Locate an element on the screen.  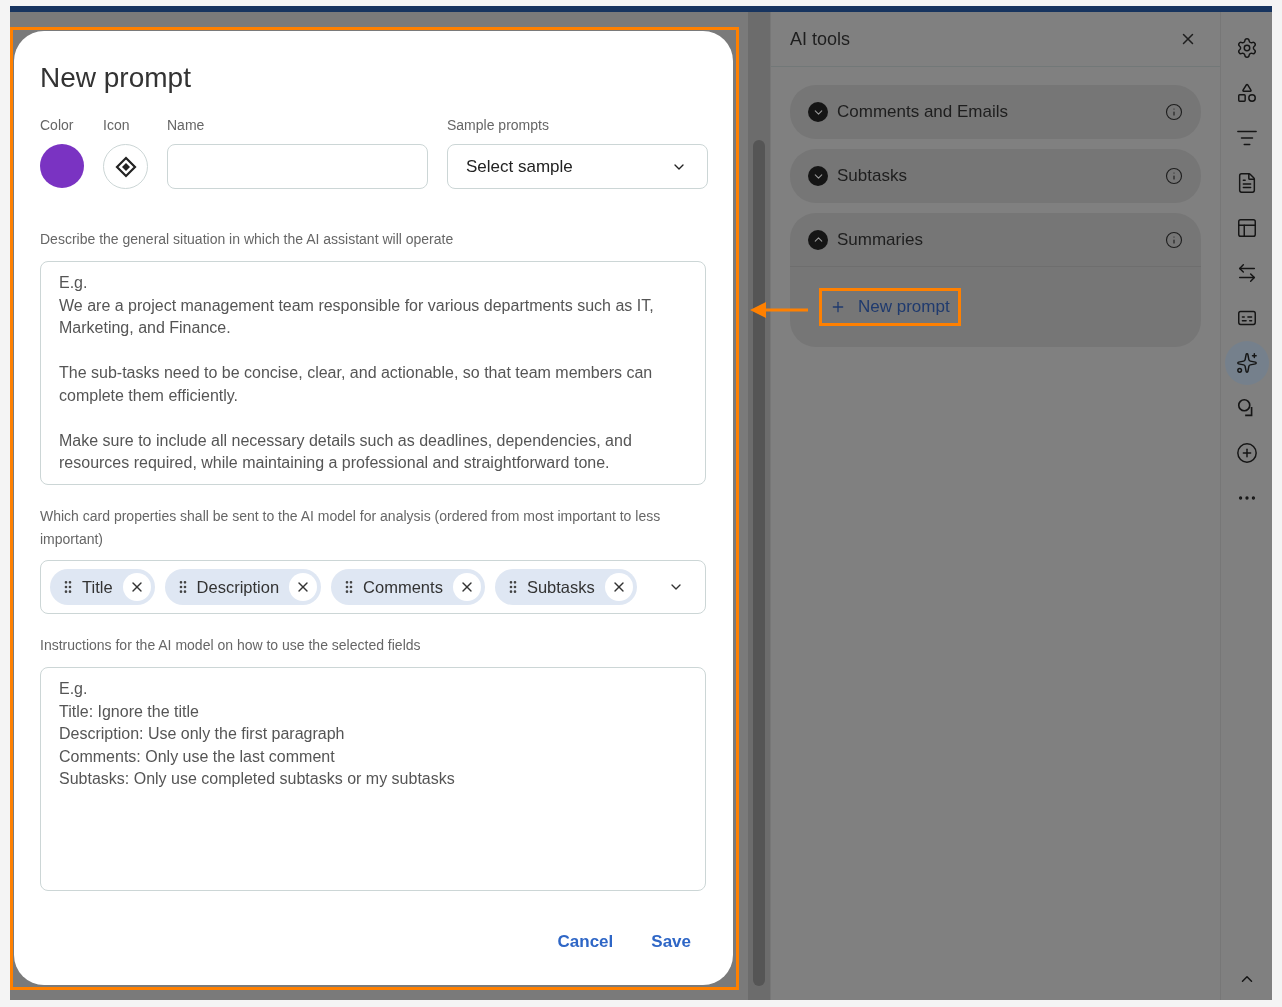
property-chip: Subtasks is located at coordinates (565, 587).